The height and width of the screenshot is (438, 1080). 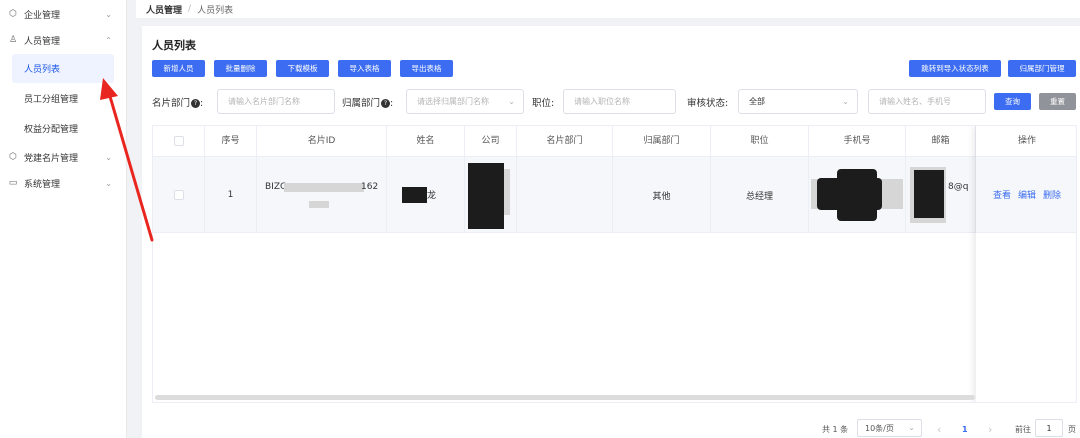 I want to click on view-link: 查看, so click(x=1002, y=194).